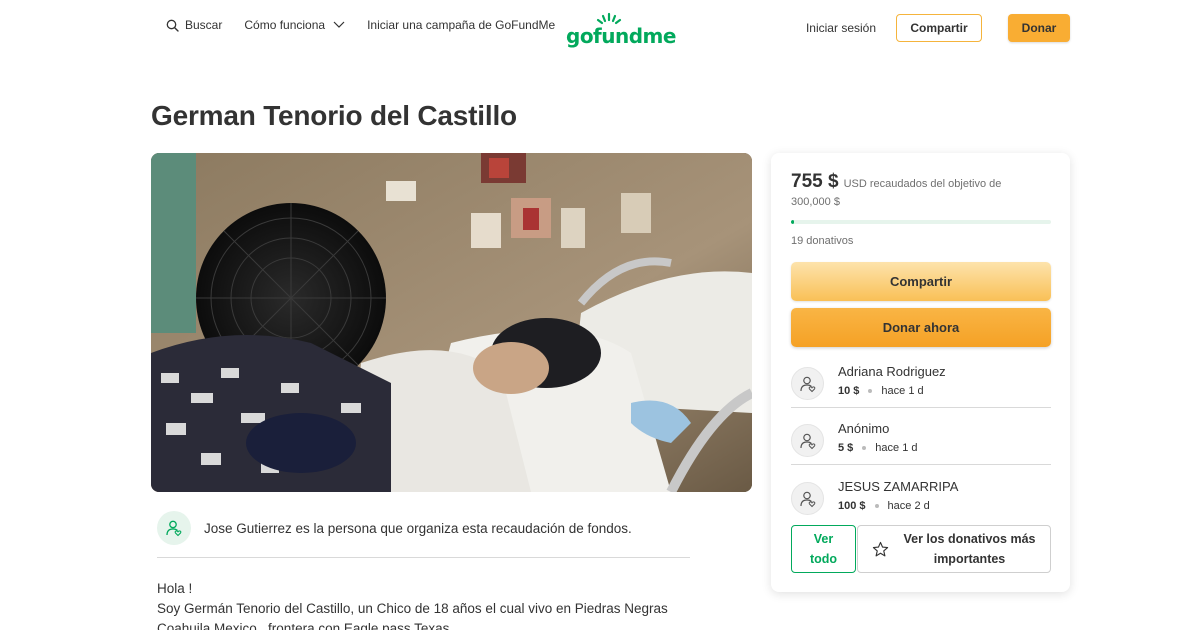 This screenshot has height=630, width=1200. I want to click on share-button: Compartir, so click(921, 281).